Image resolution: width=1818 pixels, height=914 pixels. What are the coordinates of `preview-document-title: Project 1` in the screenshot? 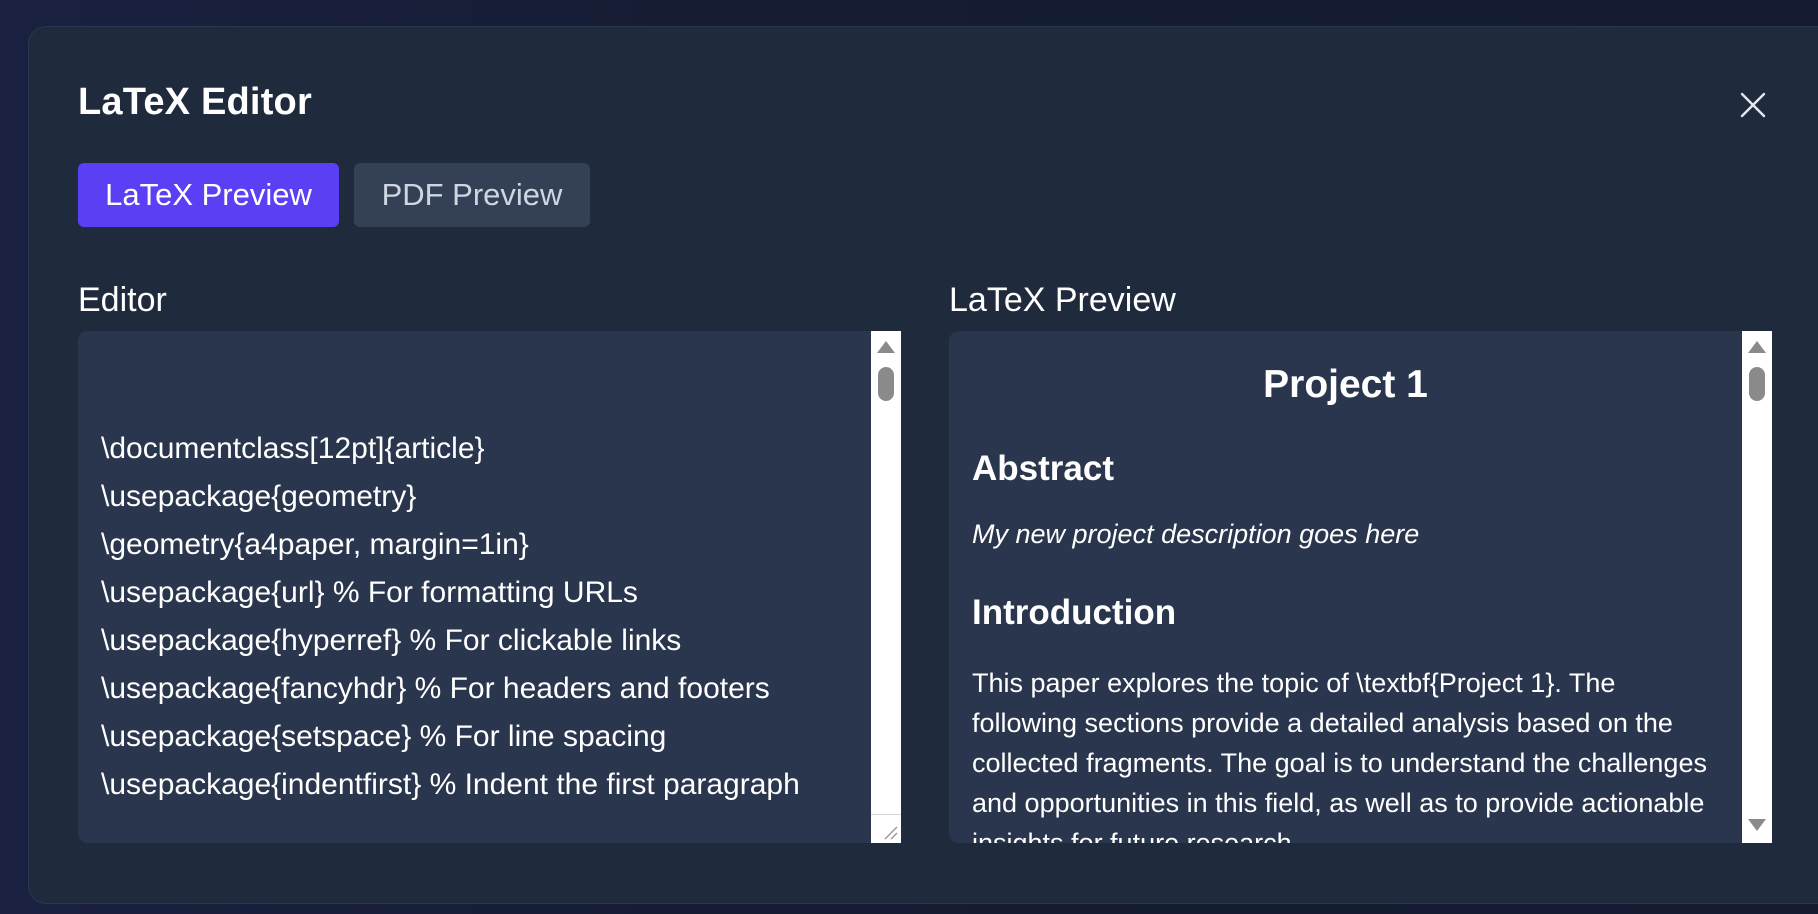 It's located at (1345, 384).